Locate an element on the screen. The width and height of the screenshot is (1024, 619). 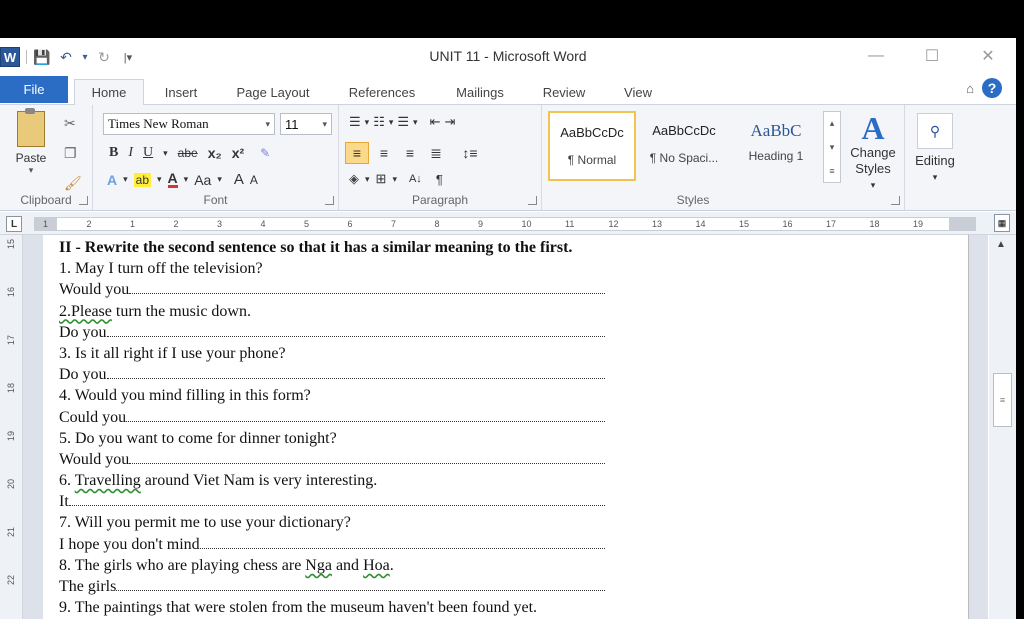
underline-caret-icon: ▾ is located at coordinates (165, 153).